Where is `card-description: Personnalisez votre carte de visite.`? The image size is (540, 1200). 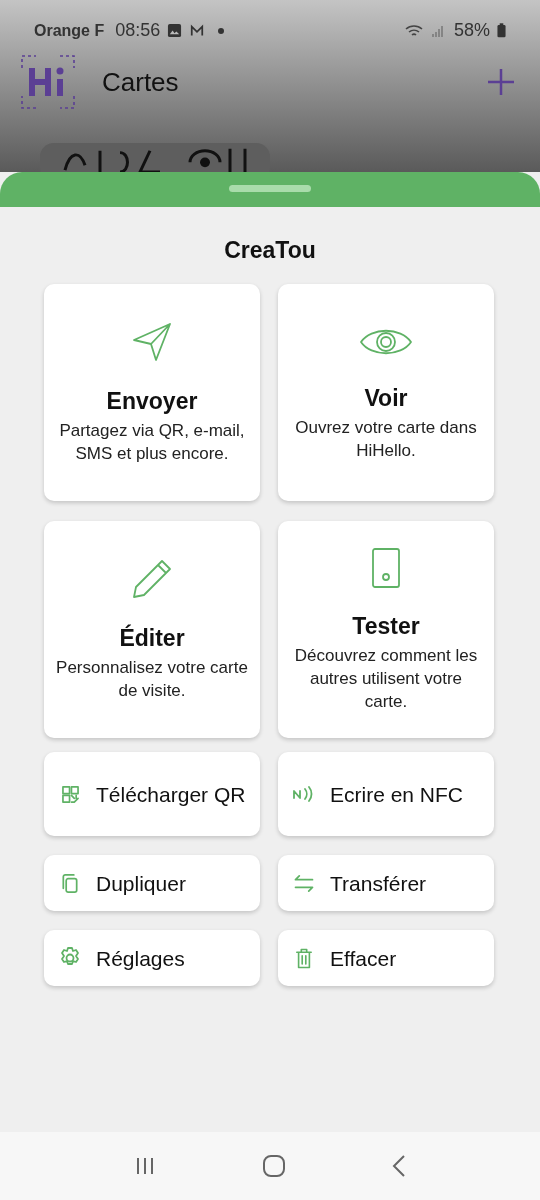
card-description: Personnalisez votre carte de visite. is located at coordinates (152, 679).